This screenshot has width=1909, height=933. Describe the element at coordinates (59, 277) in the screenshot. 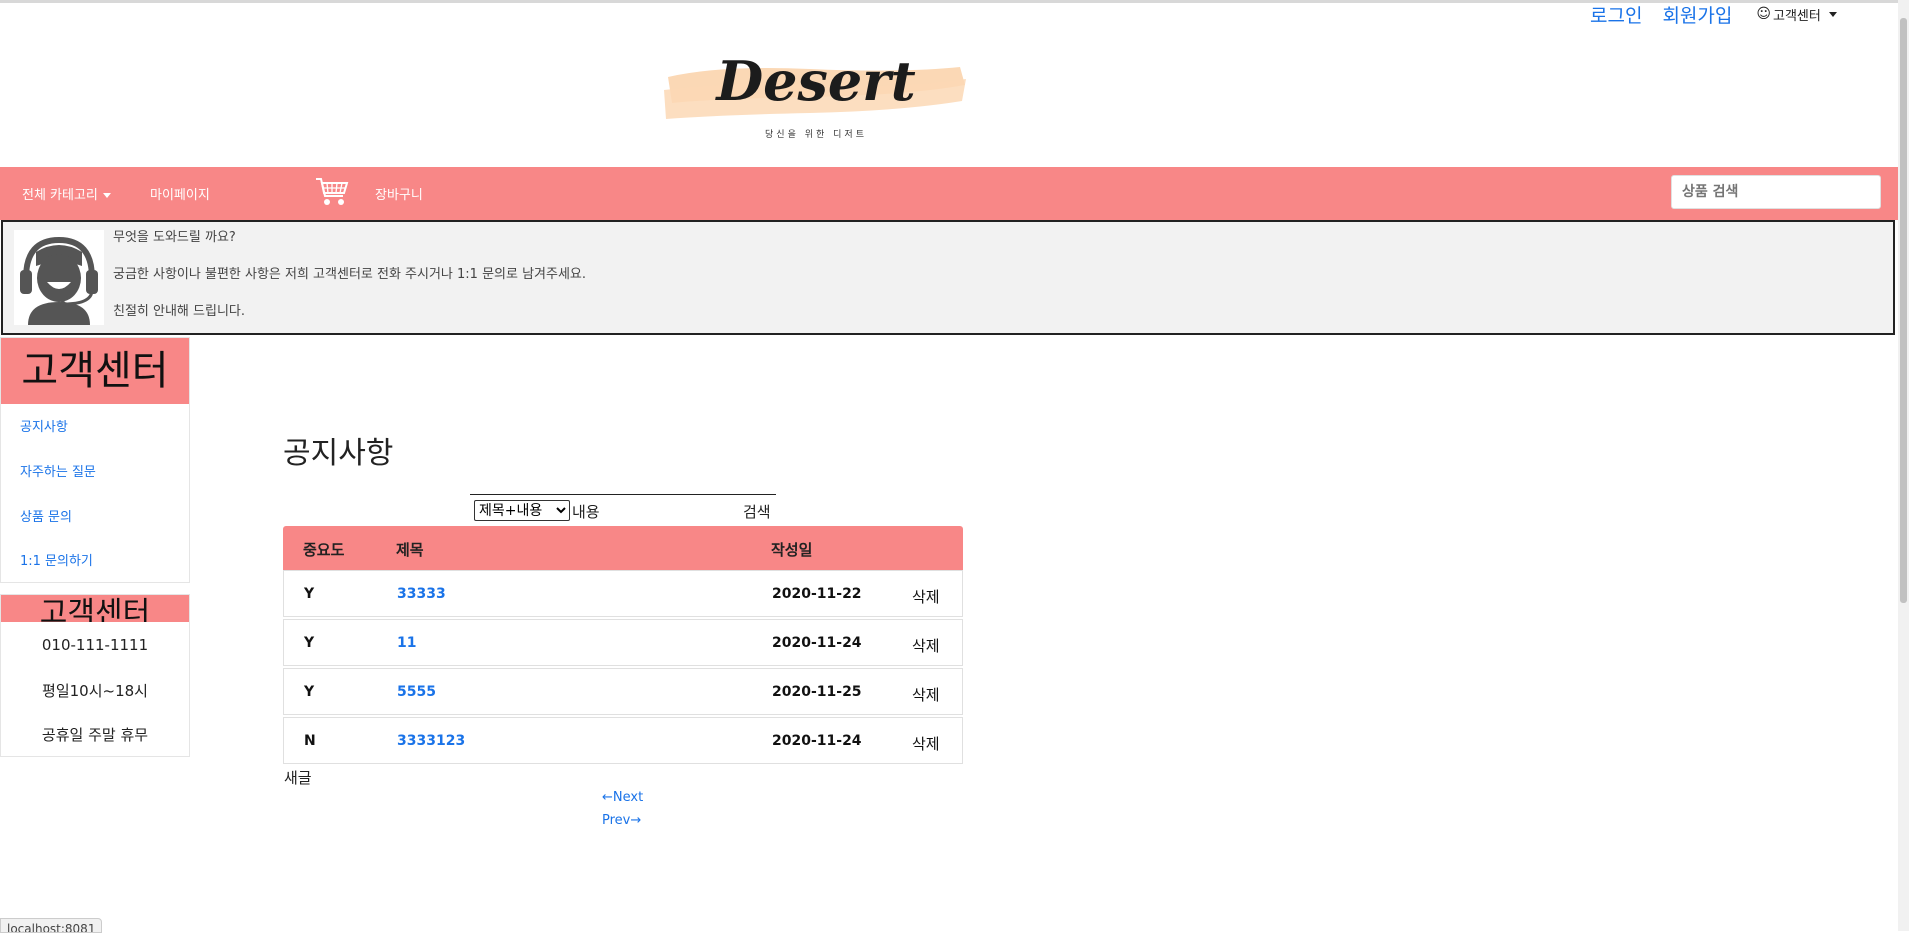

I see `headset-agent-icon` at that location.